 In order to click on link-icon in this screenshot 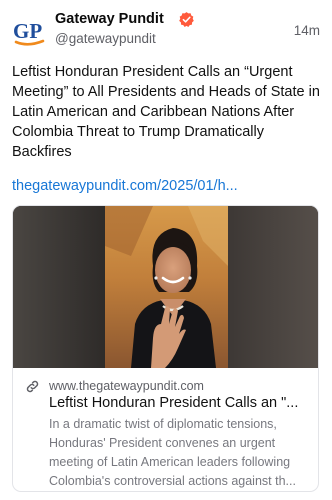, I will do `click(32, 386)`.